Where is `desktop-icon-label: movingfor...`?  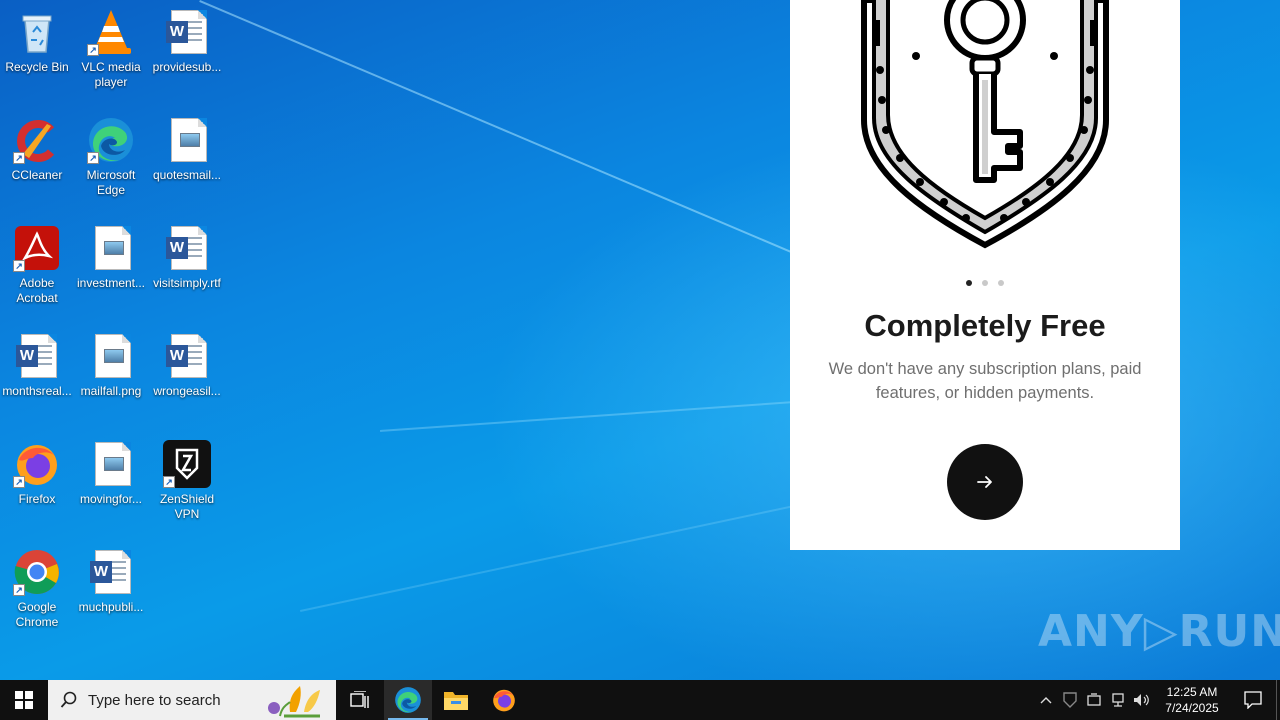
desktop-icon-label: movingfor... is located at coordinates (111, 499).